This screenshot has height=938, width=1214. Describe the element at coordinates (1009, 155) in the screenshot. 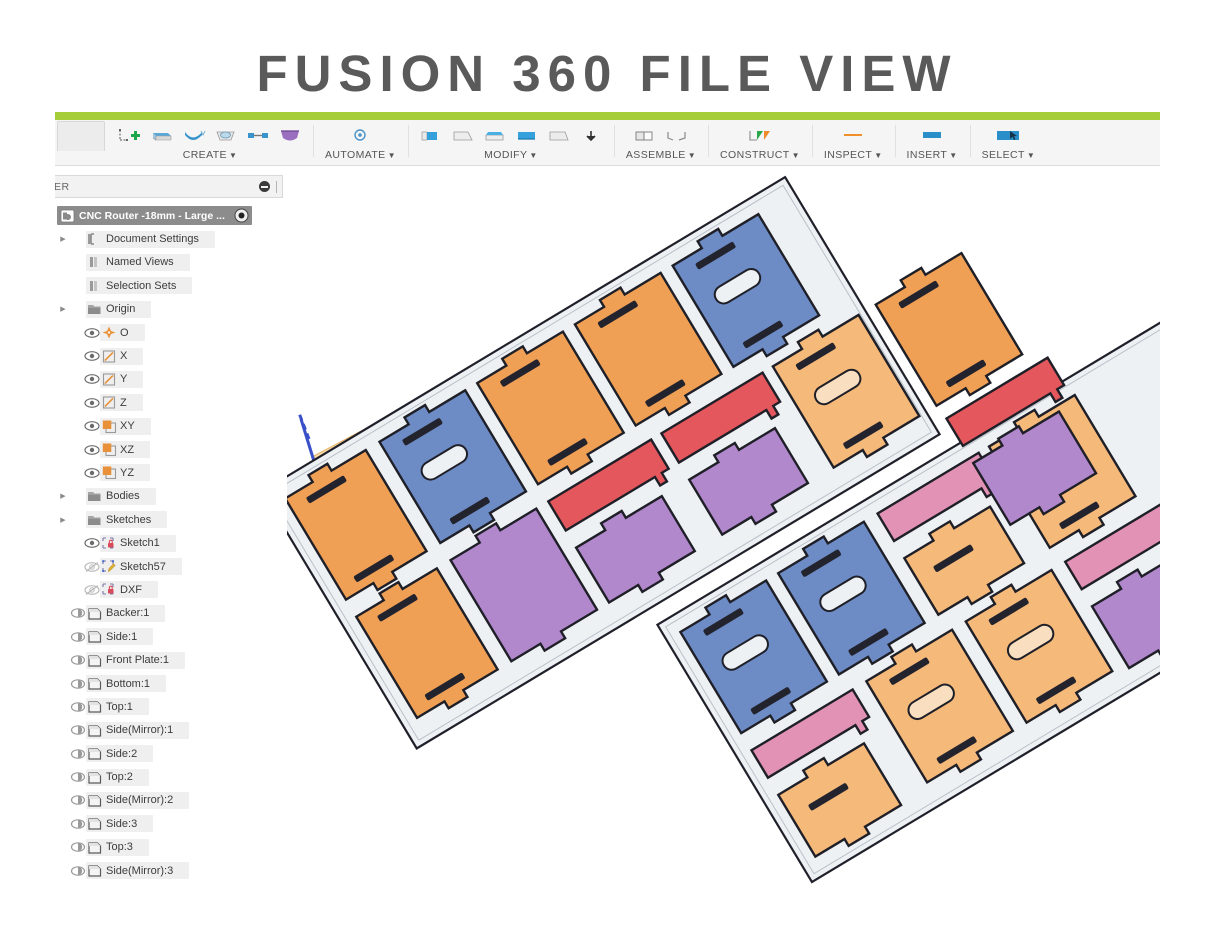

I see `toolbar-group-select-label: SELECT ▼` at that location.